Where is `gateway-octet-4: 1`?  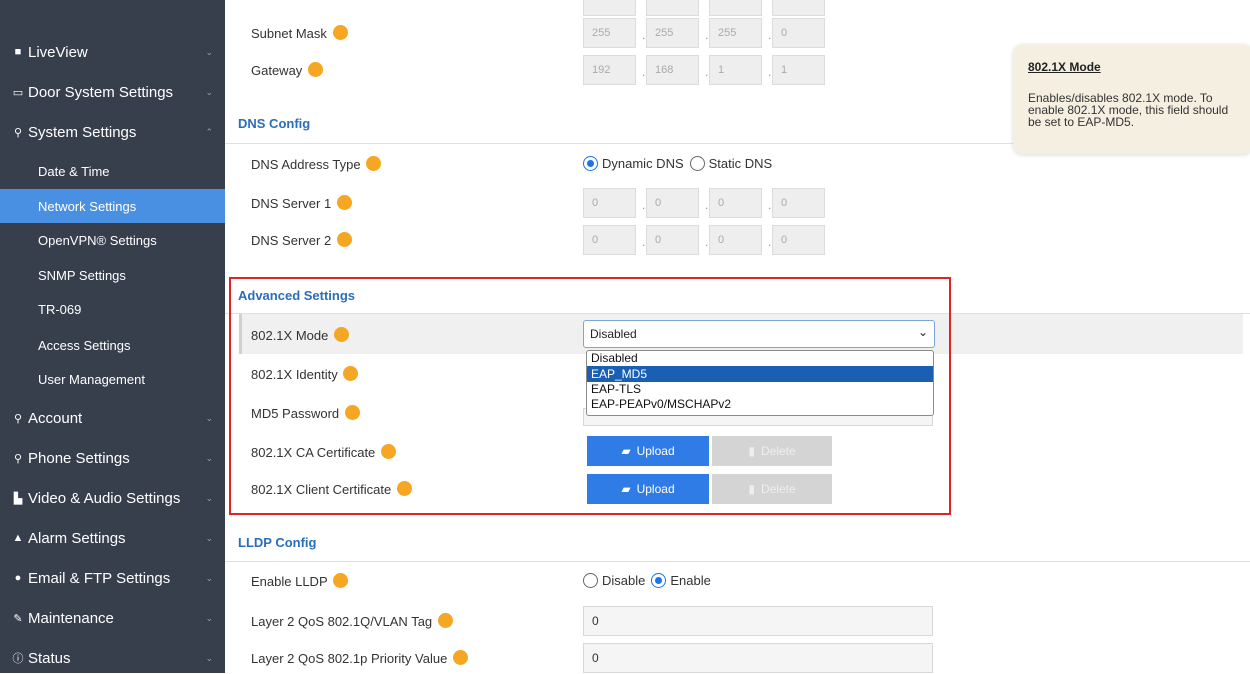 gateway-octet-4: 1 is located at coordinates (798, 70).